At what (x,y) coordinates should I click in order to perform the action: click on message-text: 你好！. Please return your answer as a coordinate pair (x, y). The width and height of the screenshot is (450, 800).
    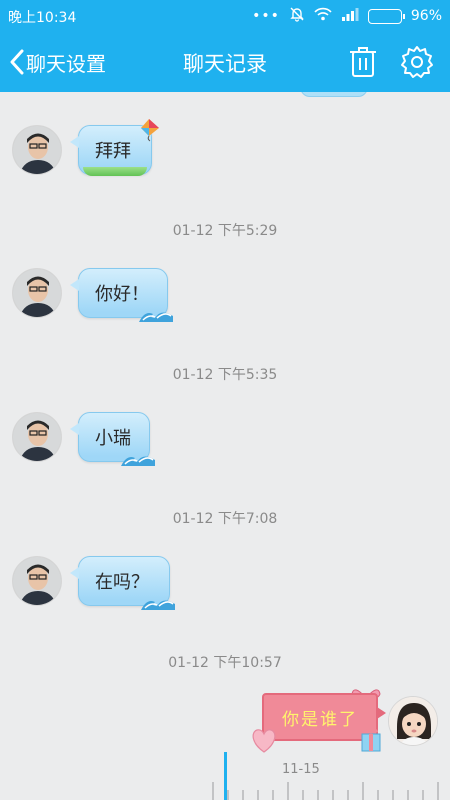
    Looking at the image, I should click on (122, 294).